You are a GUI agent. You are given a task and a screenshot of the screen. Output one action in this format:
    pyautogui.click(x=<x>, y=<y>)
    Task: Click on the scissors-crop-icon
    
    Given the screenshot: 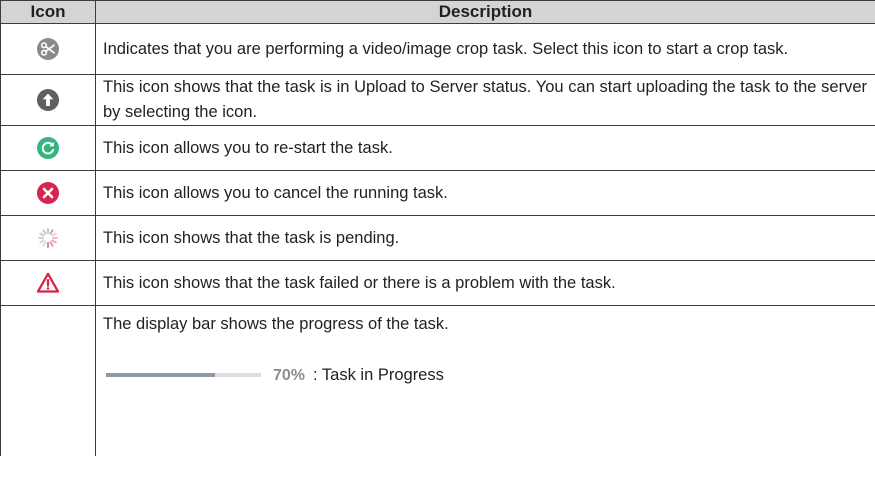 What is the action you would take?
    pyautogui.click(x=48, y=49)
    